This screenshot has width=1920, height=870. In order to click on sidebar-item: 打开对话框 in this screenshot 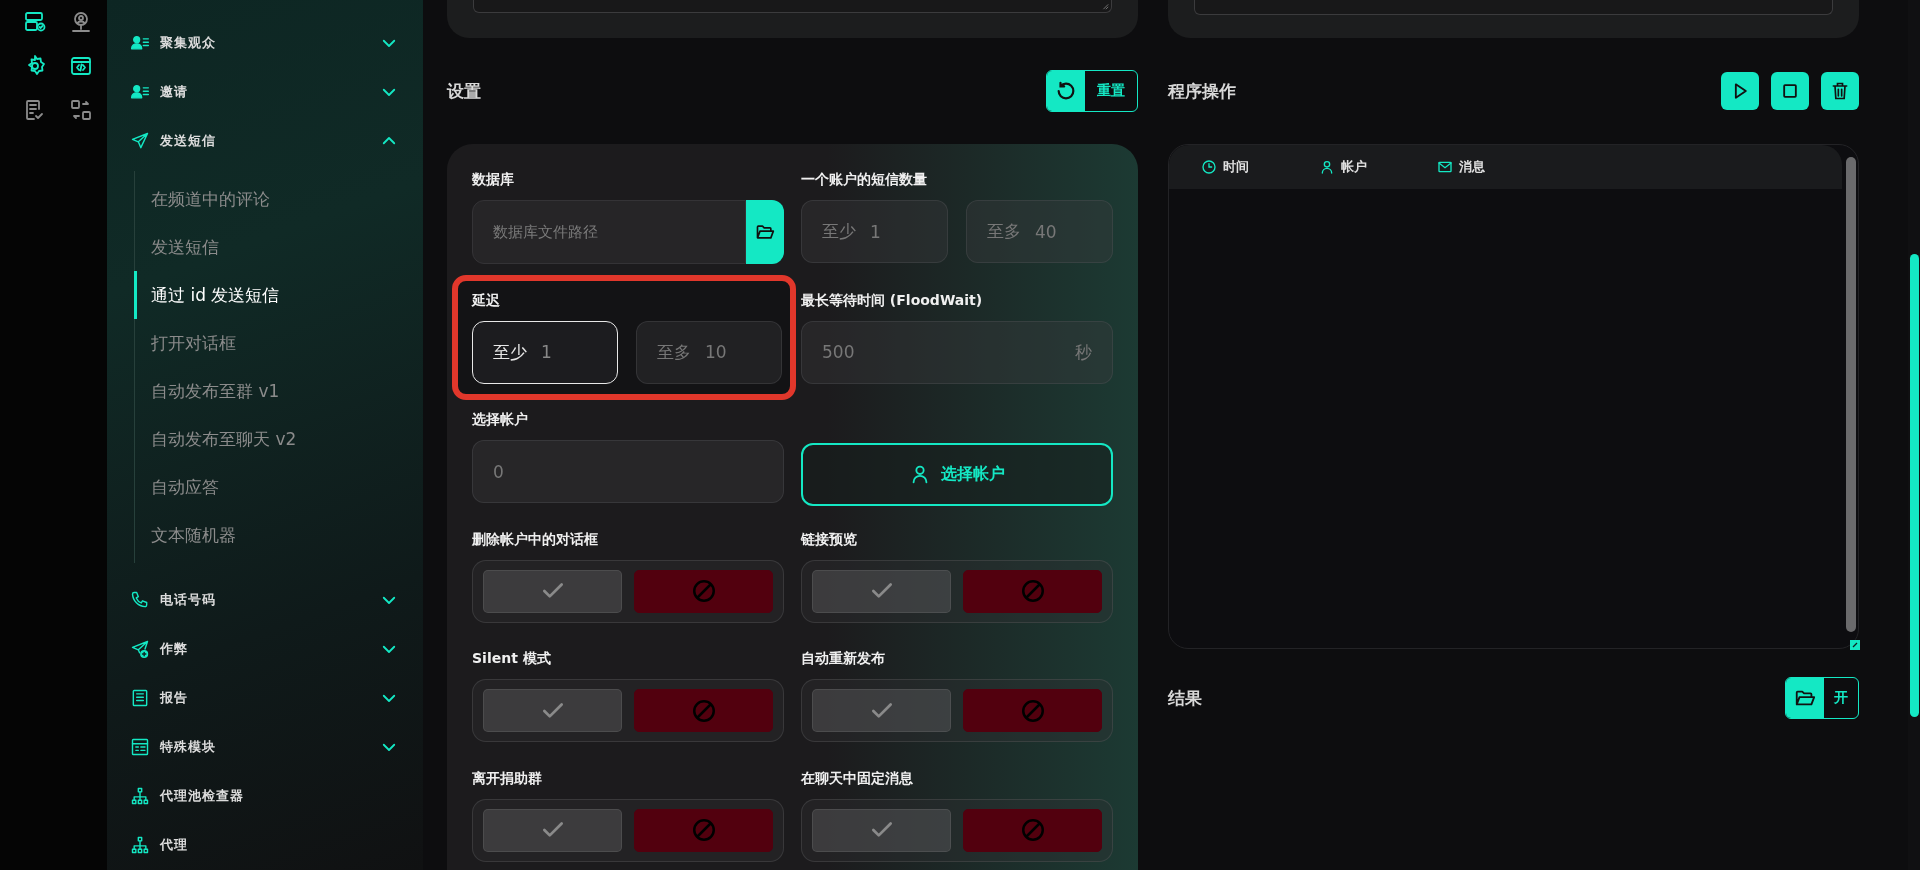, I will do `click(266, 343)`.